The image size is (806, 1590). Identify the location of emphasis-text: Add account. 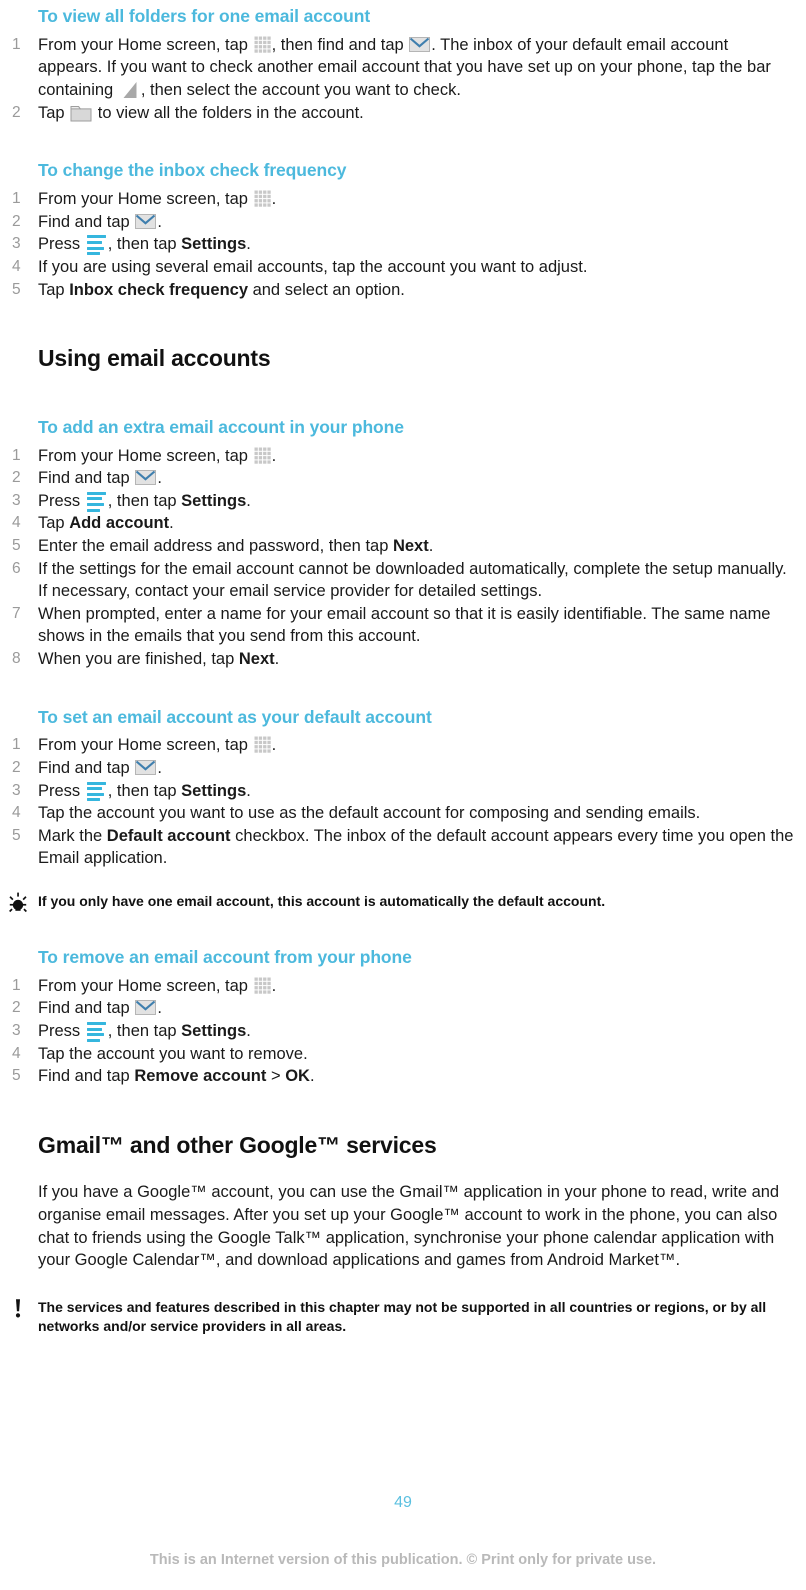
(119, 523).